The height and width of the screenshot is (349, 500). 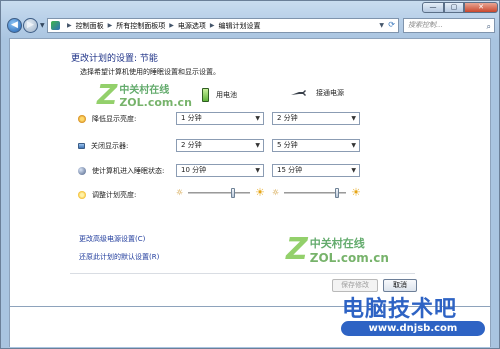 What do you see at coordinates (489, 26) in the screenshot?
I see `search-icon: ⌕` at bounding box center [489, 26].